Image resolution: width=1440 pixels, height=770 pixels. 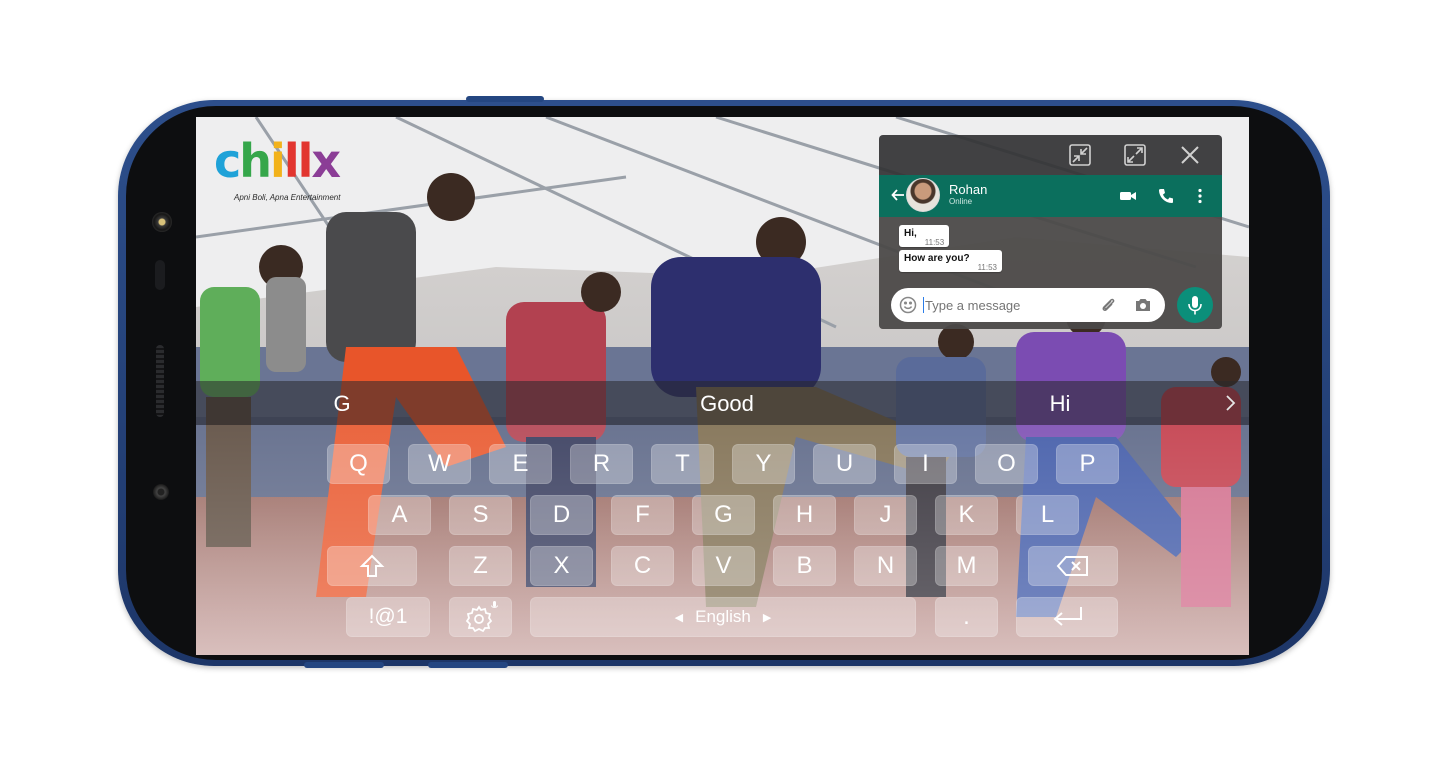 What do you see at coordinates (885, 566) in the screenshot?
I see `key-n: N` at bounding box center [885, 566].